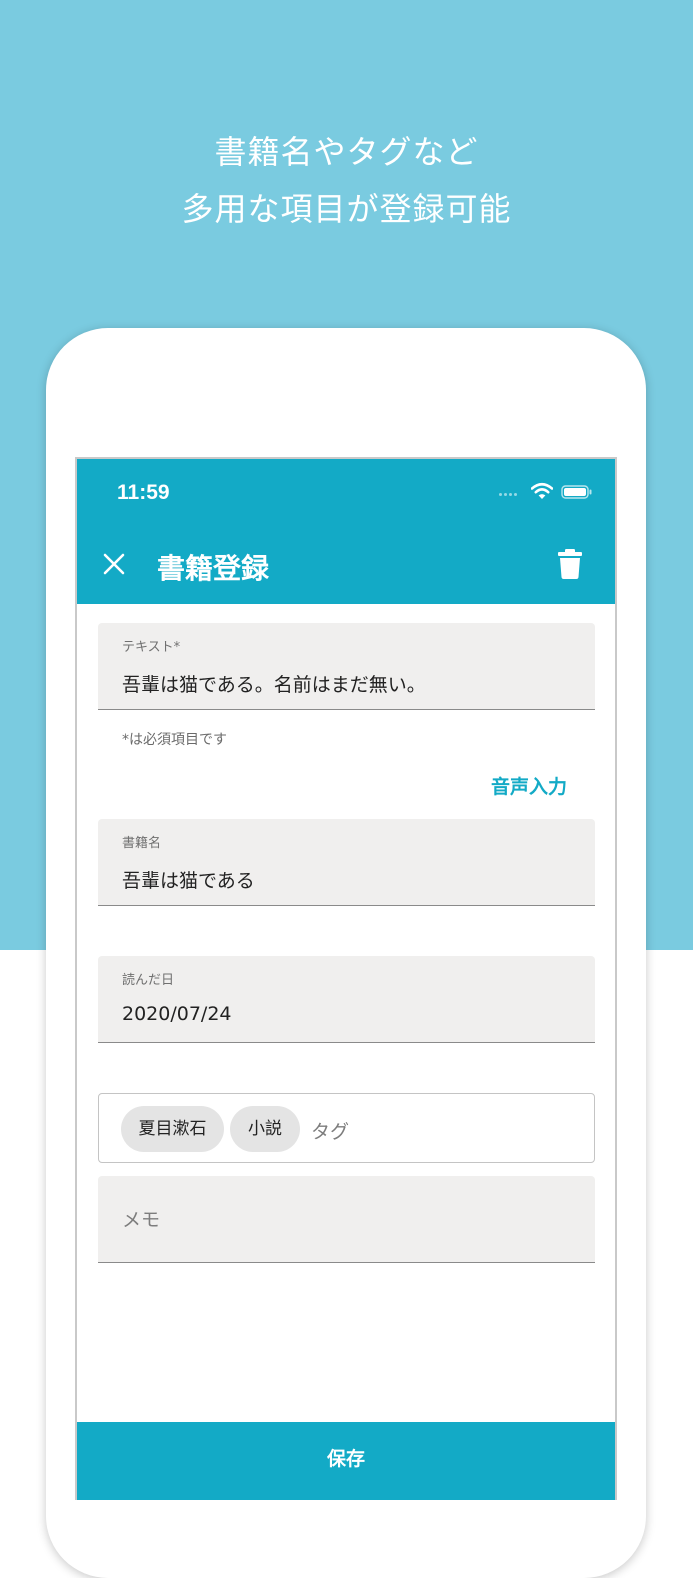 The width and height of the screenshot is (693, 1578). What do you see at coordinates (346, 181) in the screenshot?
I see `promo-headline: 書籍名やタグなど 多用な項目が登録可能` at bounding box center [346, 181].